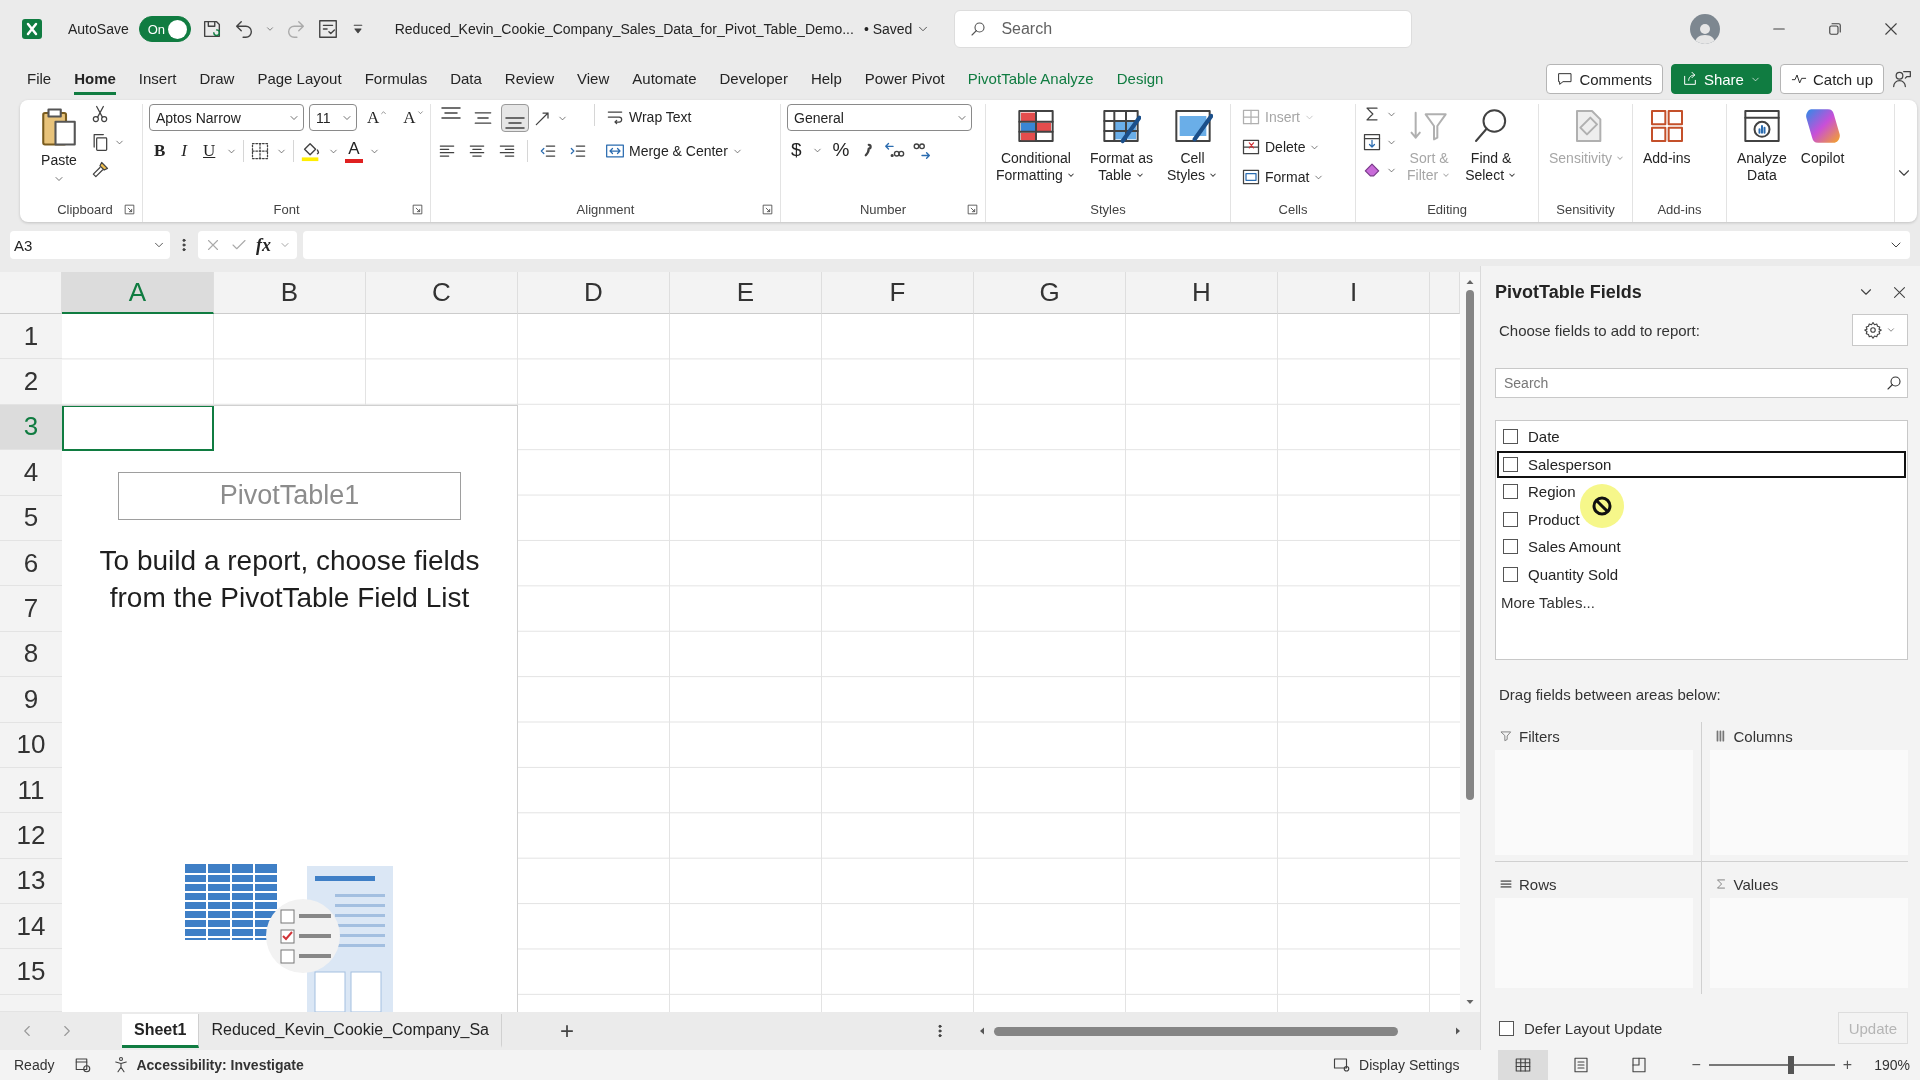  Describe the element at coordinates (879, 117) in the screenshot. I see `number-format-field: General` at that location.